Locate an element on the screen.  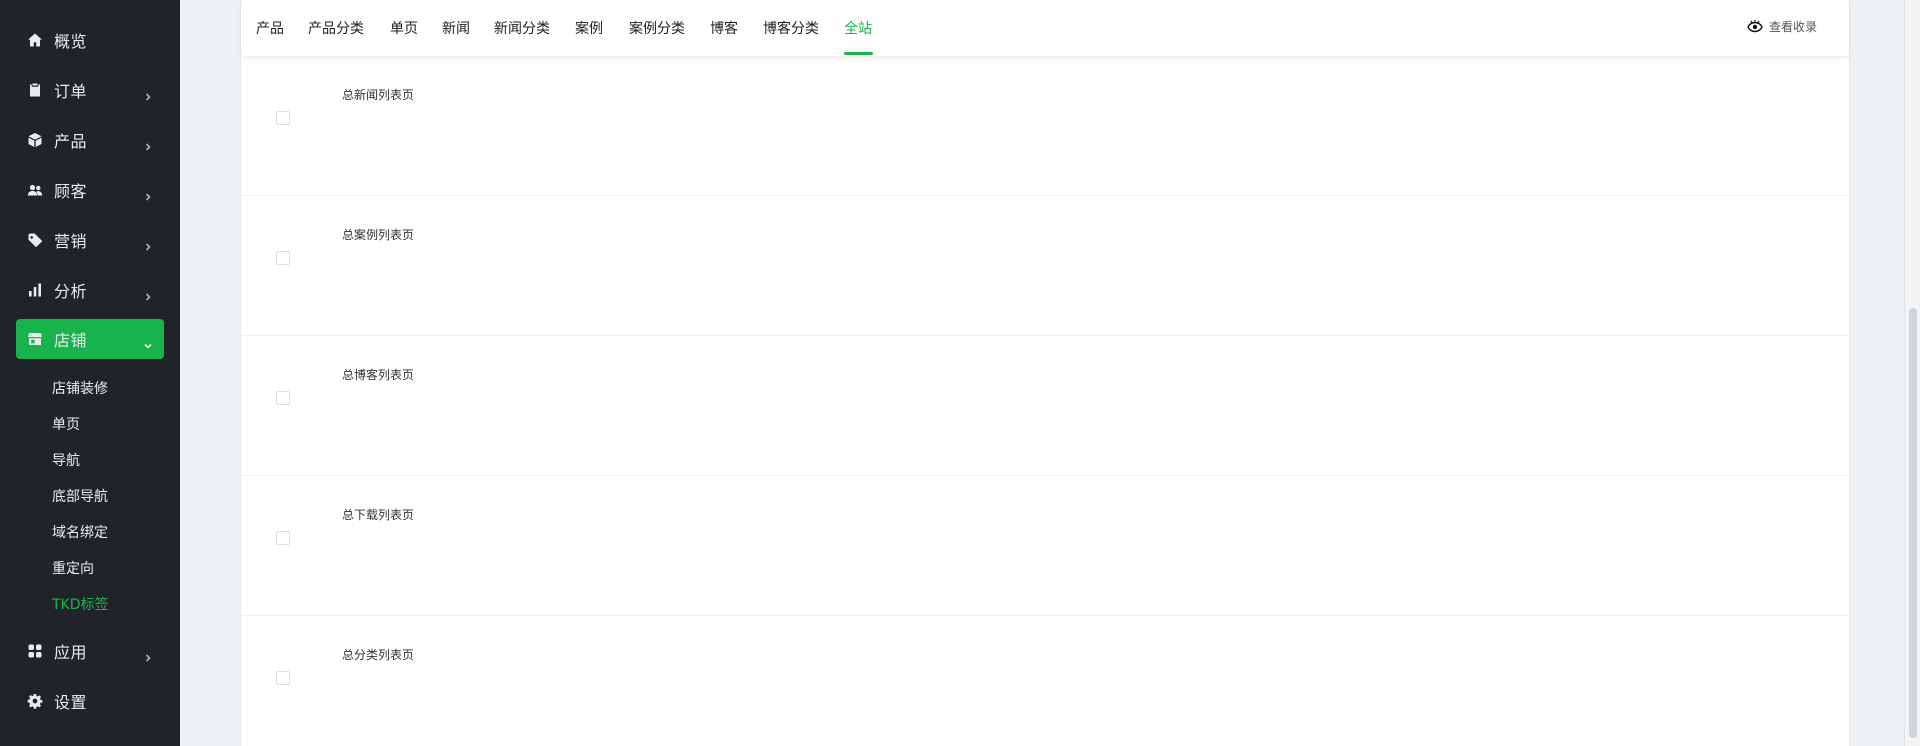
sidebar-item-label: 应用 is located at coordinates (71, 652).